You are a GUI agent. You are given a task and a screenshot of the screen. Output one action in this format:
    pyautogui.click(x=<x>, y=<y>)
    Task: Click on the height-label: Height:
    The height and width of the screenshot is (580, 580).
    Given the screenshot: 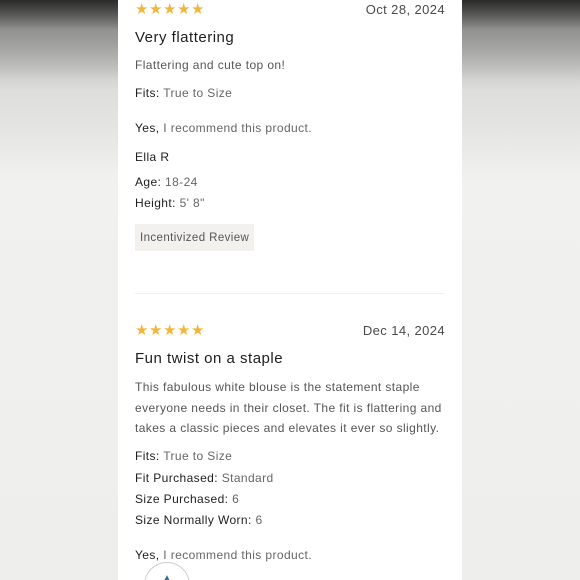 What is the action you would take?
    pyautogui.click(x=155, y=203)
    